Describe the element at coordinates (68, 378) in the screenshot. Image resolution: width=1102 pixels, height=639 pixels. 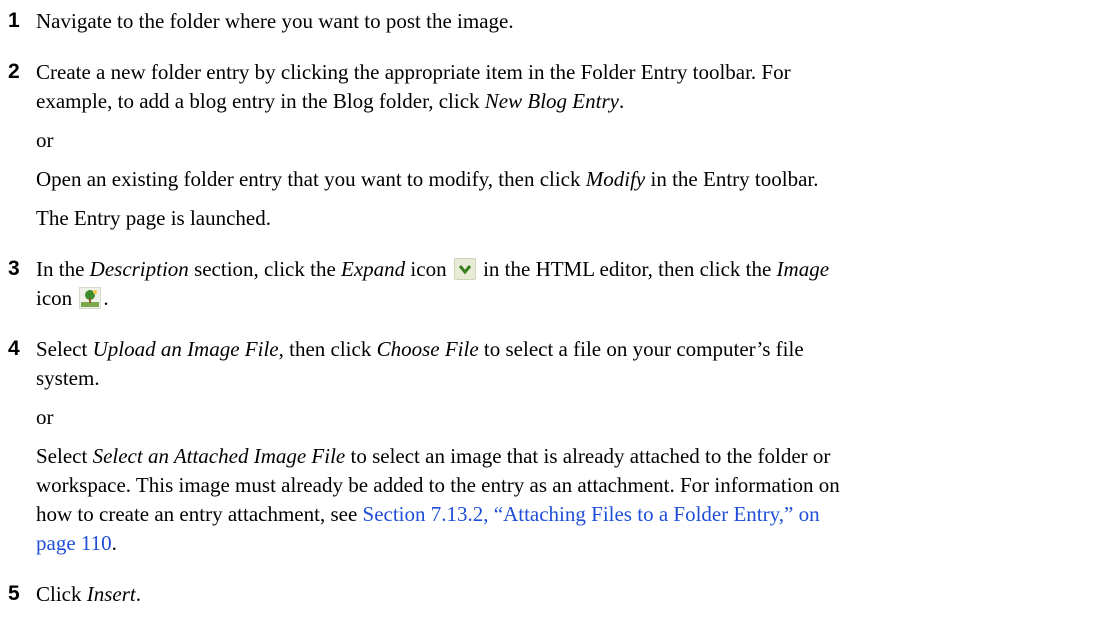
I see `step-text-line: system.` at that location.